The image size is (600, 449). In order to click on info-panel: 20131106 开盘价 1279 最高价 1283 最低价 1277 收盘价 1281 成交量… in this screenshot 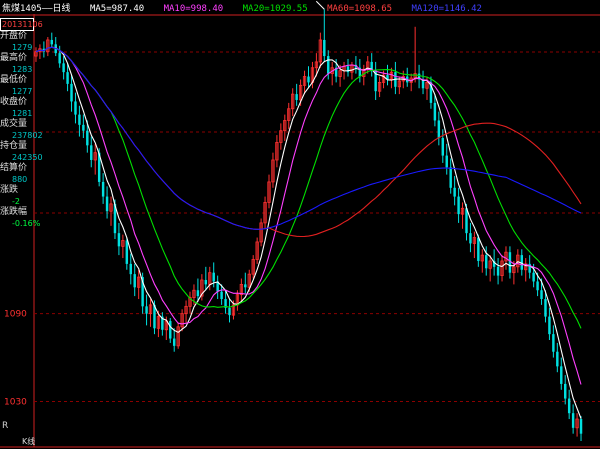, I will do `click(21, 123)`.